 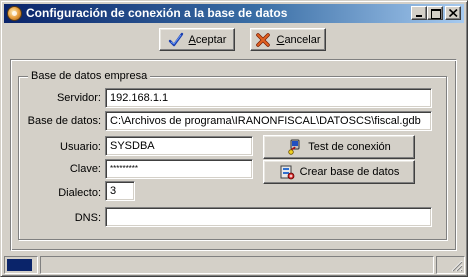 What do you see at coordinates (78, 98) in the screenshot?
I see `server-label: Servidor:` at bounding box center [78, 98].